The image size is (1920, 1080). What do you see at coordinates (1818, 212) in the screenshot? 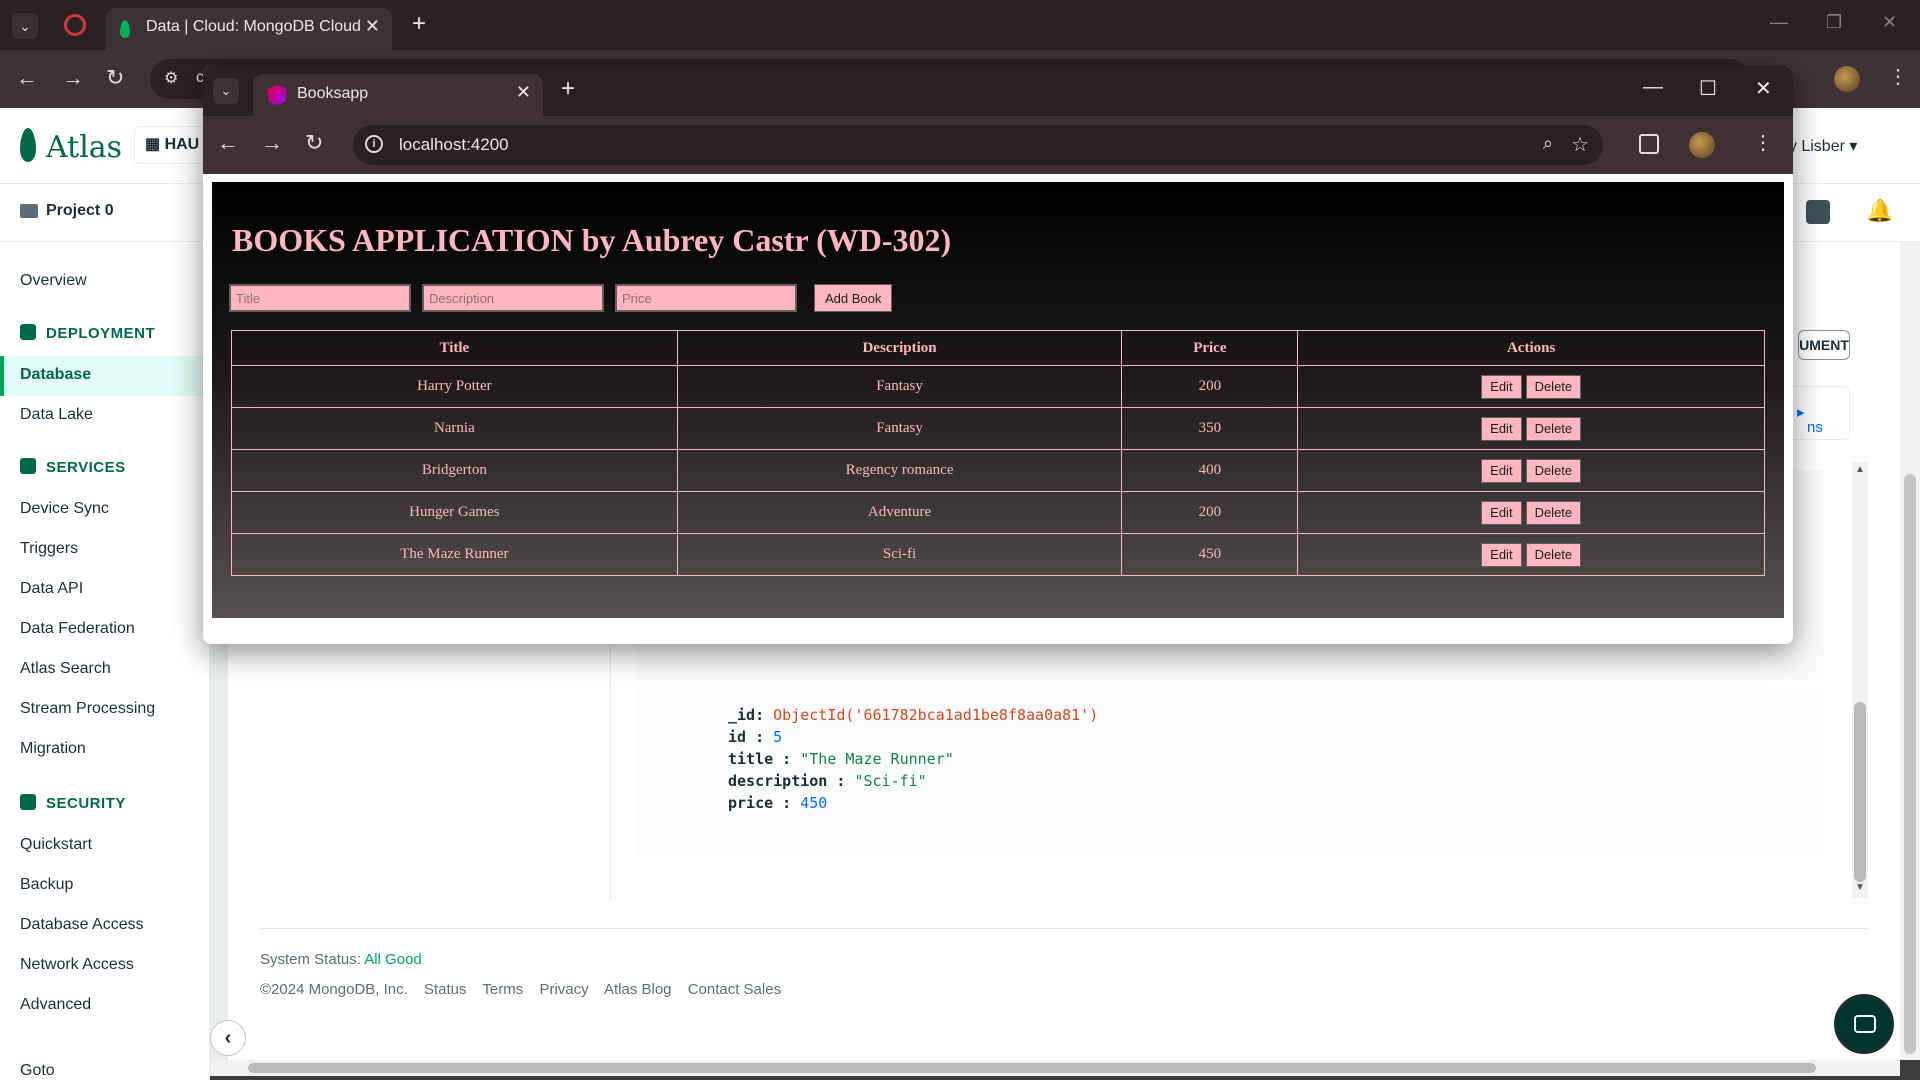
I see `access-manager-icon` at bounding box center [1818, 212].